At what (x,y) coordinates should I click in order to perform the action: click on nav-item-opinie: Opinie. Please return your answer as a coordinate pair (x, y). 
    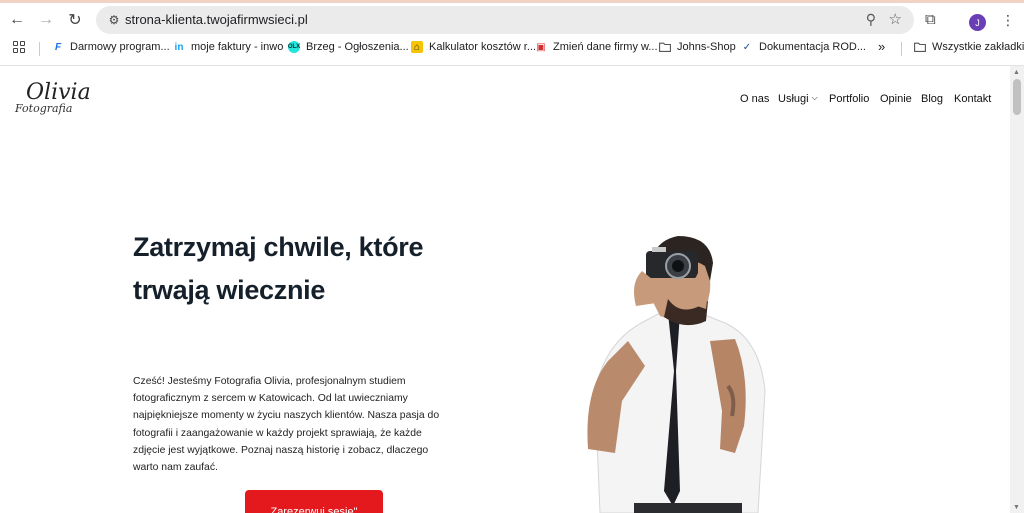
    Looking at the image, I should click on (896, 99).